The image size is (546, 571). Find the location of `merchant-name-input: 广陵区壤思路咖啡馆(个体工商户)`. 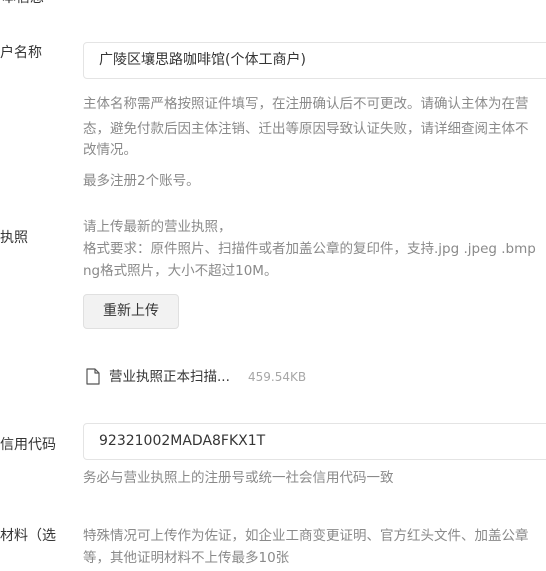

merchant-name-input: 广陵区壤思路咖啡馆(个体工商户) is located at coordinates (314, 60).